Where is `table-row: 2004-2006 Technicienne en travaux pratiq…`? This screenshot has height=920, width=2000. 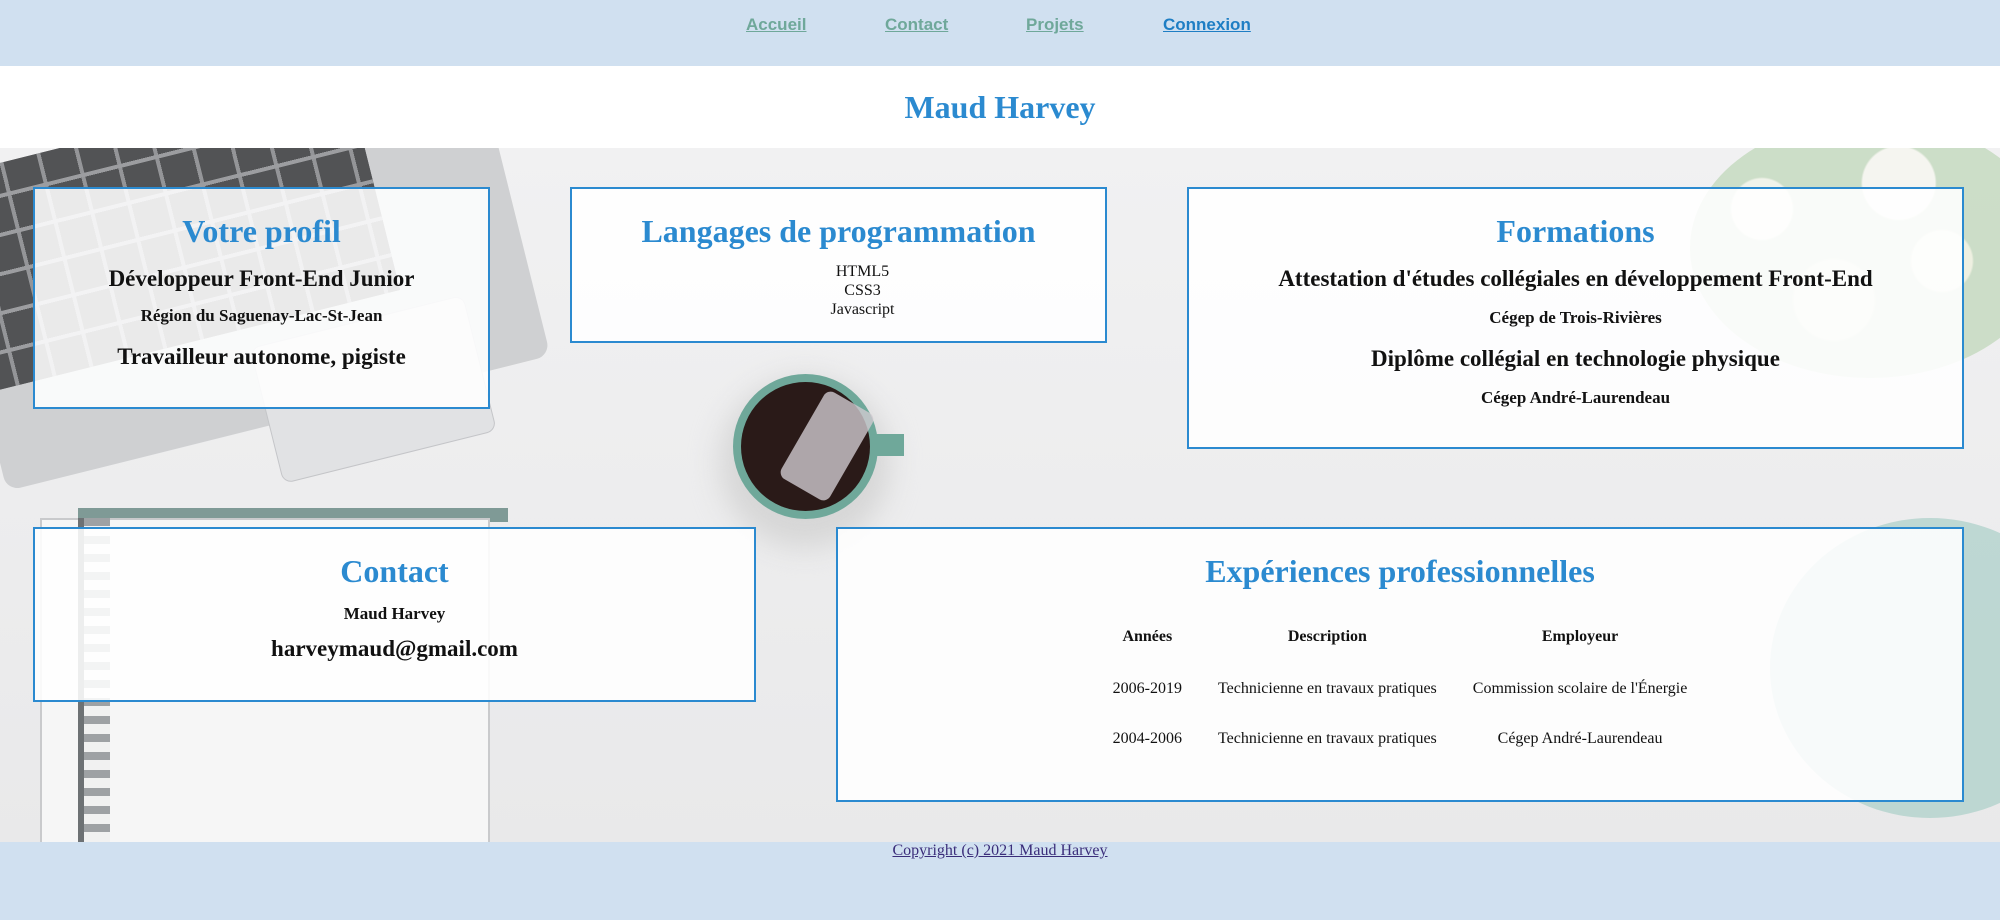 table-row: 2004-2006 Technicienne en travaux pratiq… is located at coordinates (1400, 739).